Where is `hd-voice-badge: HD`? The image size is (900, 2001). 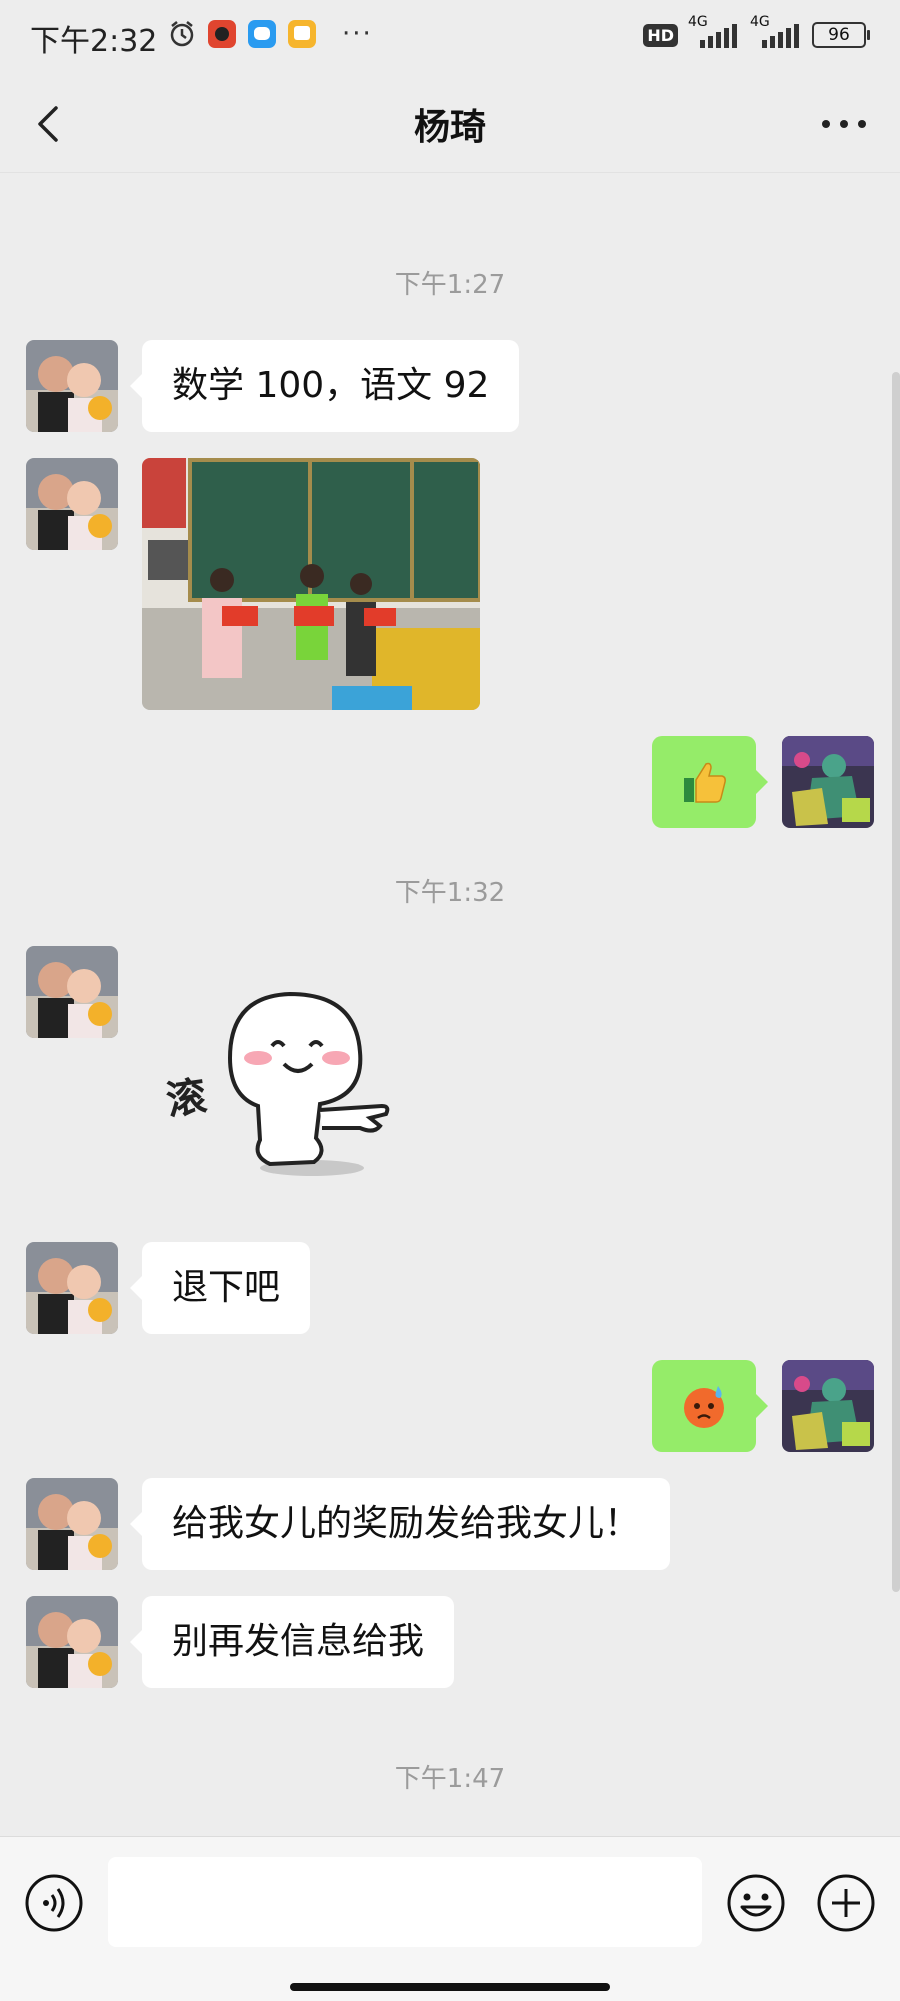 hd-voice-badge: HD is located at coordinates (660, 35).